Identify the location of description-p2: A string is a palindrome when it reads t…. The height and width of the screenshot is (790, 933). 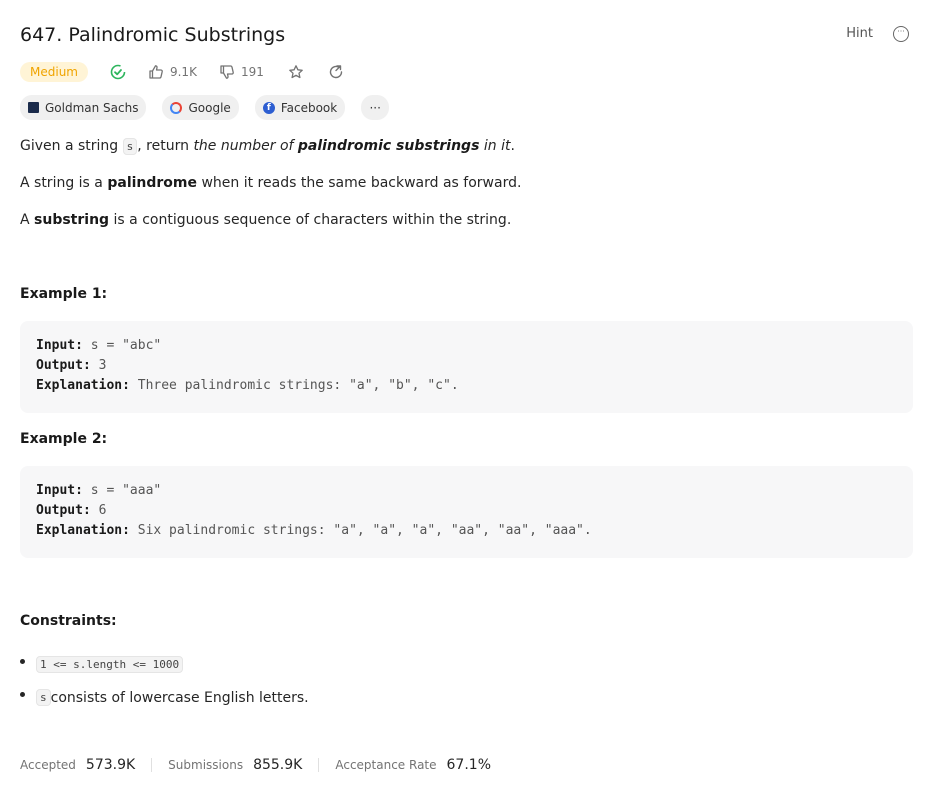
(271, 183).